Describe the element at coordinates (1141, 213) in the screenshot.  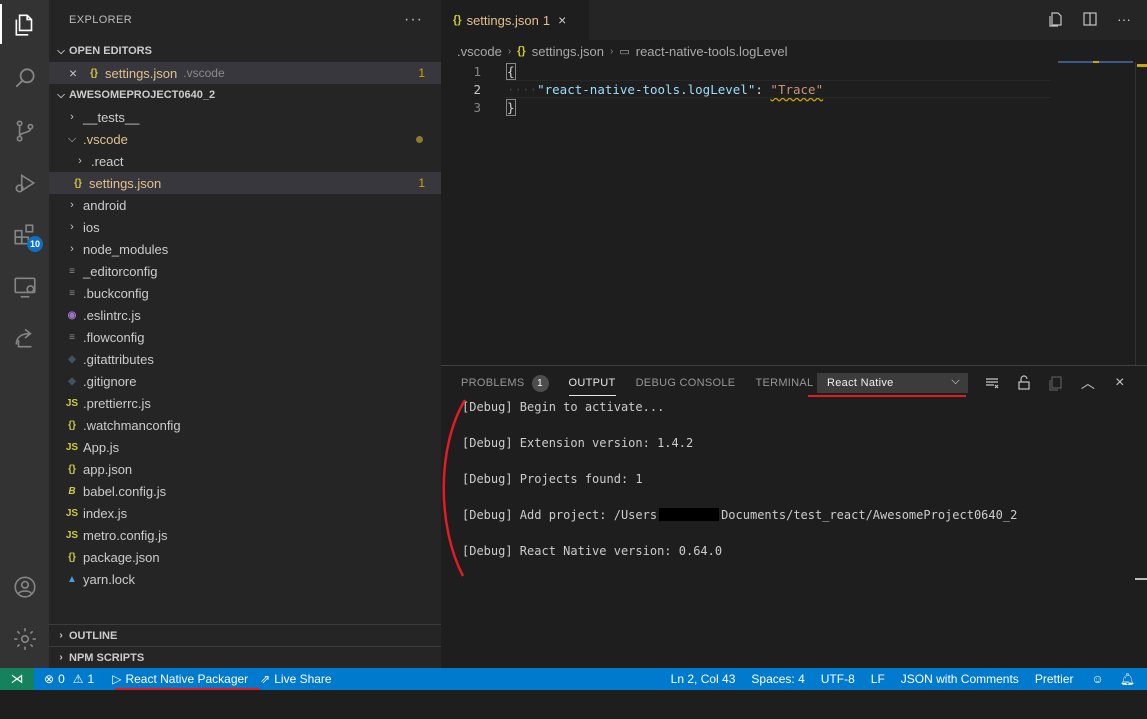
I see `editor-scrollbar` at that location.